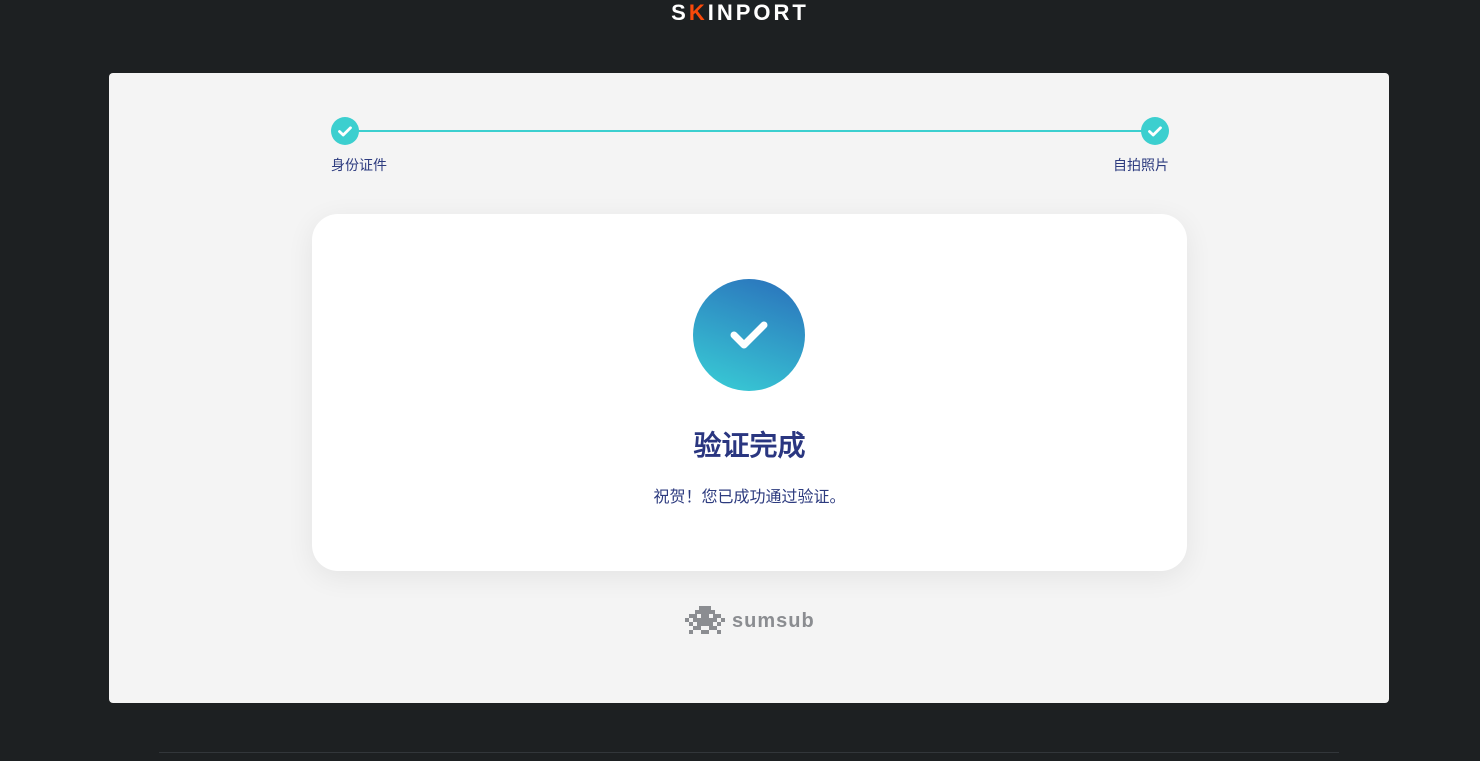 The width and height of the screenshot is (1480, 761). I want to click on result-title: 验证完成, so click(749, 445).